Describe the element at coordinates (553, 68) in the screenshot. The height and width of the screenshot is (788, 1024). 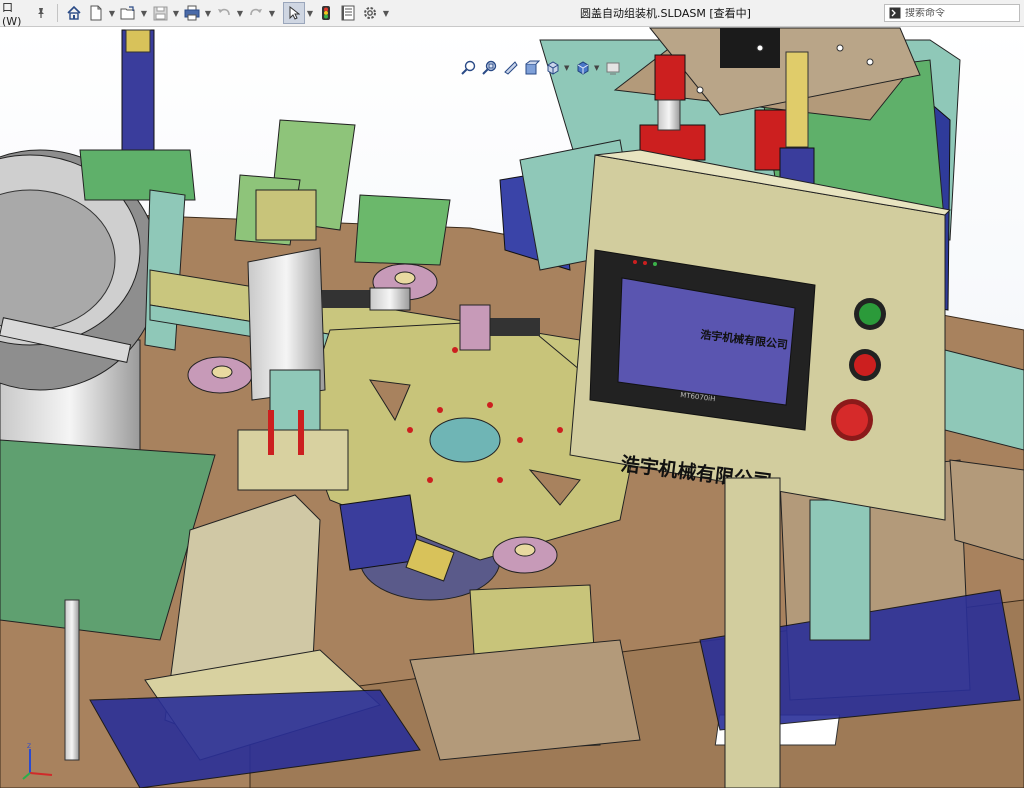
I see `view-orientation-icon` at that location.